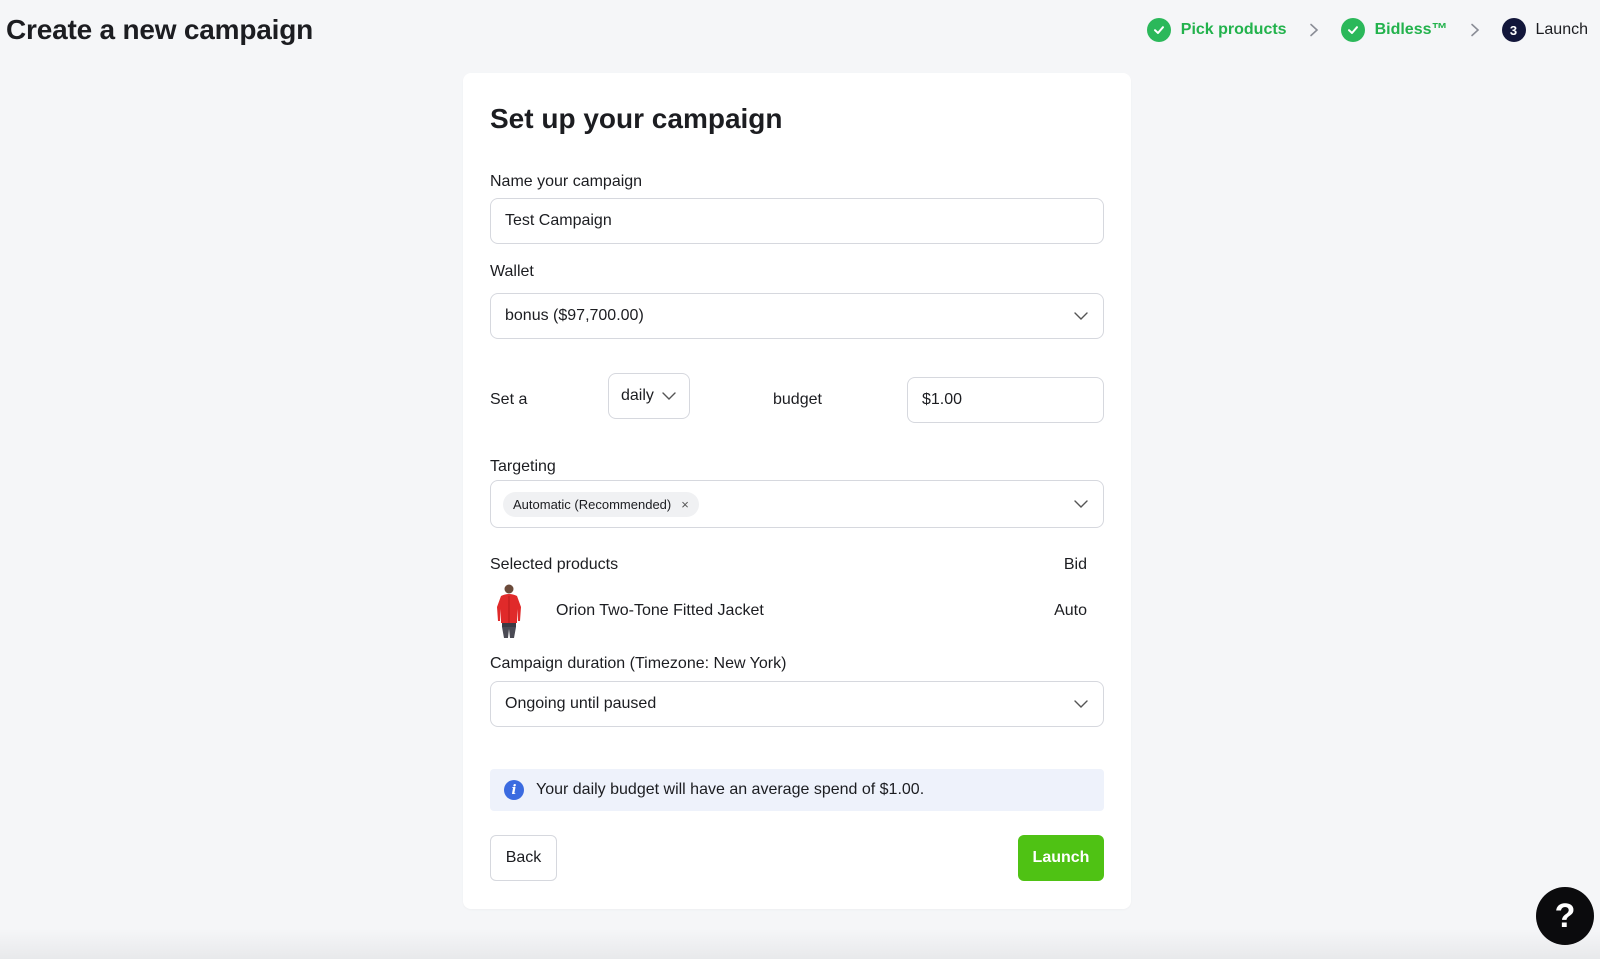 This screenshot has width=1600, height=959. Describe the element at coordinates (554, 564) in the screenshot. I see `selected-products-label: Selected products` at that location.